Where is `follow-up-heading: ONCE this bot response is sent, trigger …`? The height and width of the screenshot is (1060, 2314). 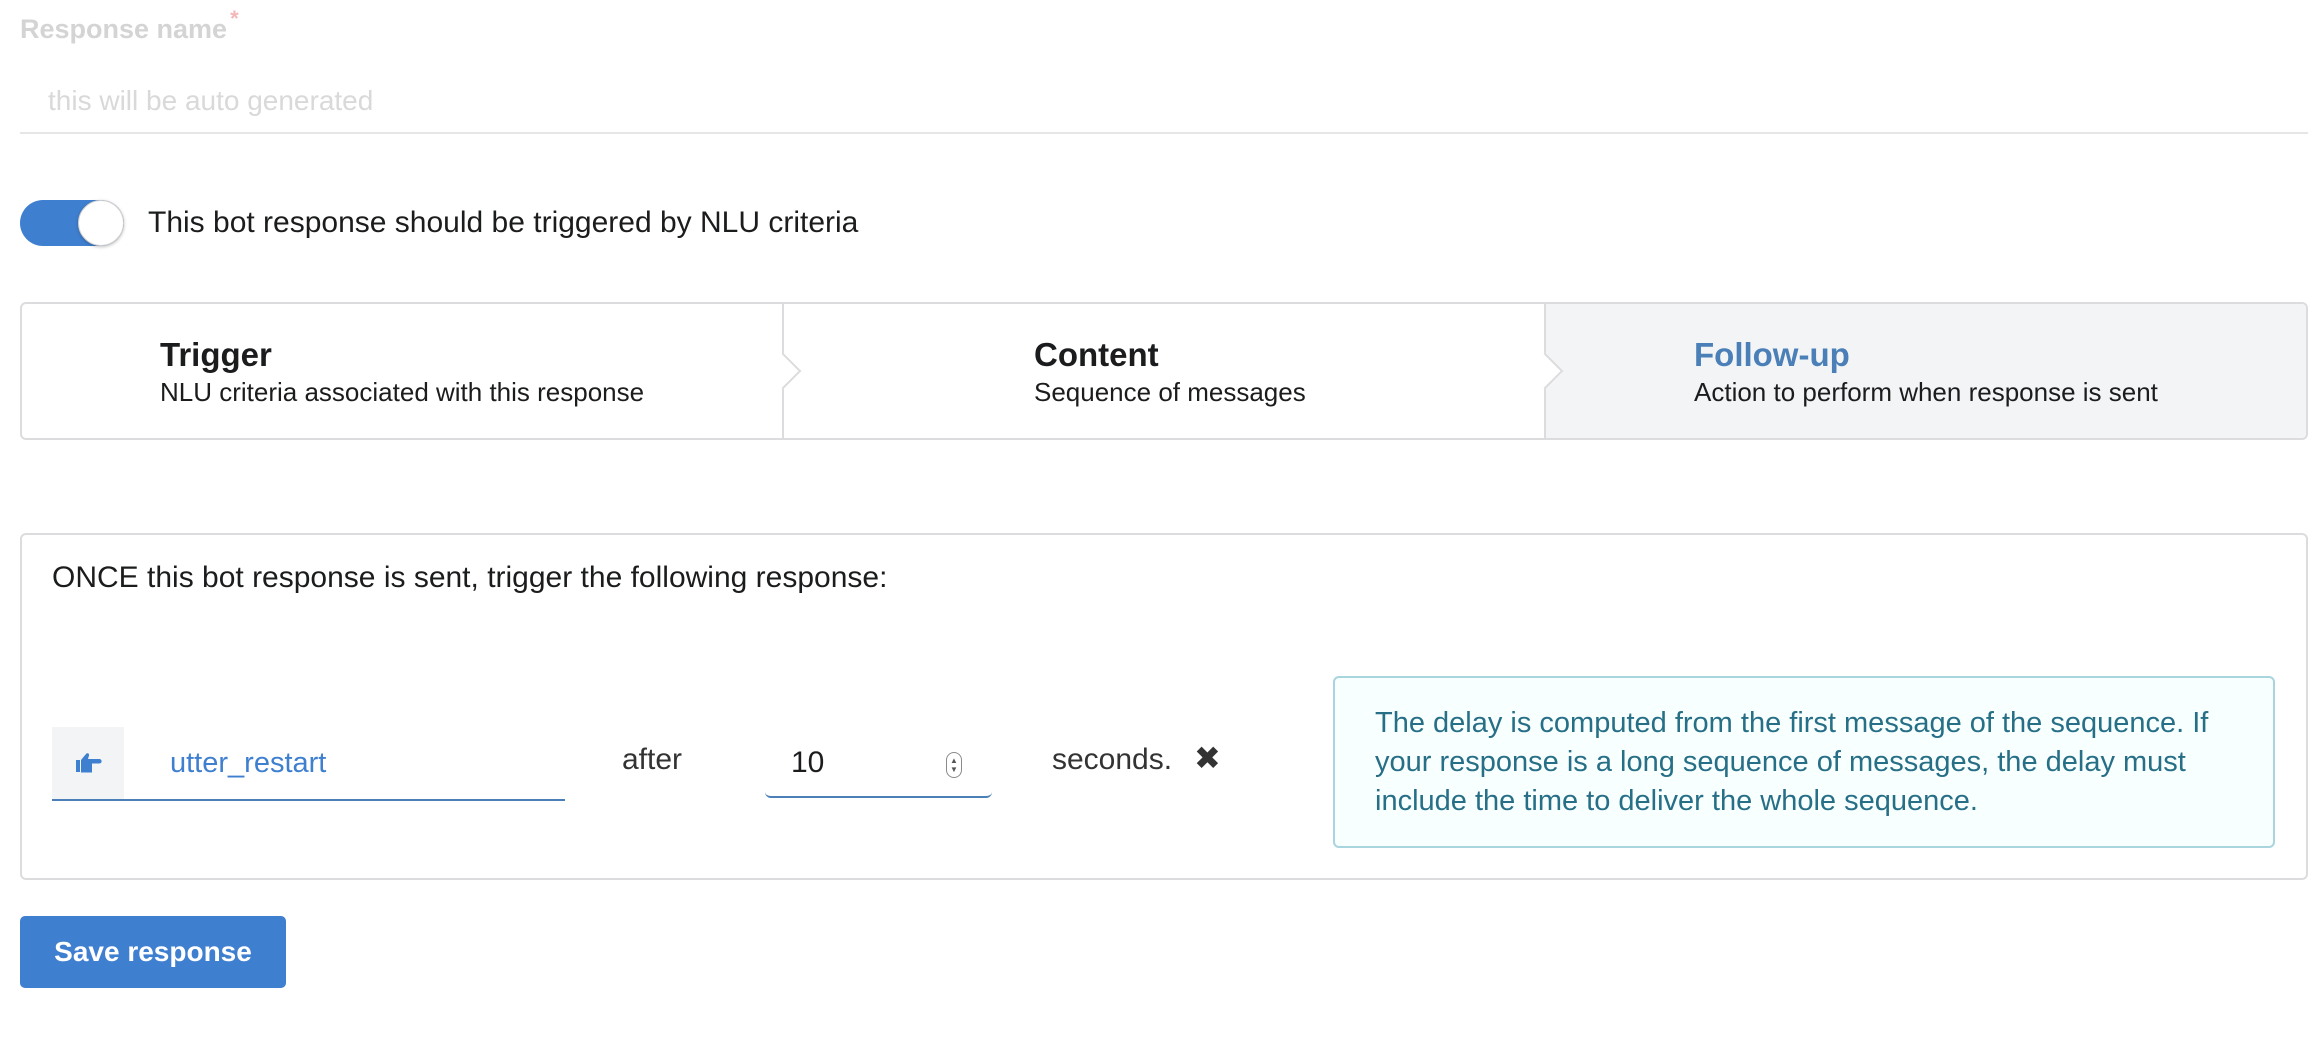
follow-up-heading: ONCE this bot response is sent, trigger … is located at coordinates (470, 577).